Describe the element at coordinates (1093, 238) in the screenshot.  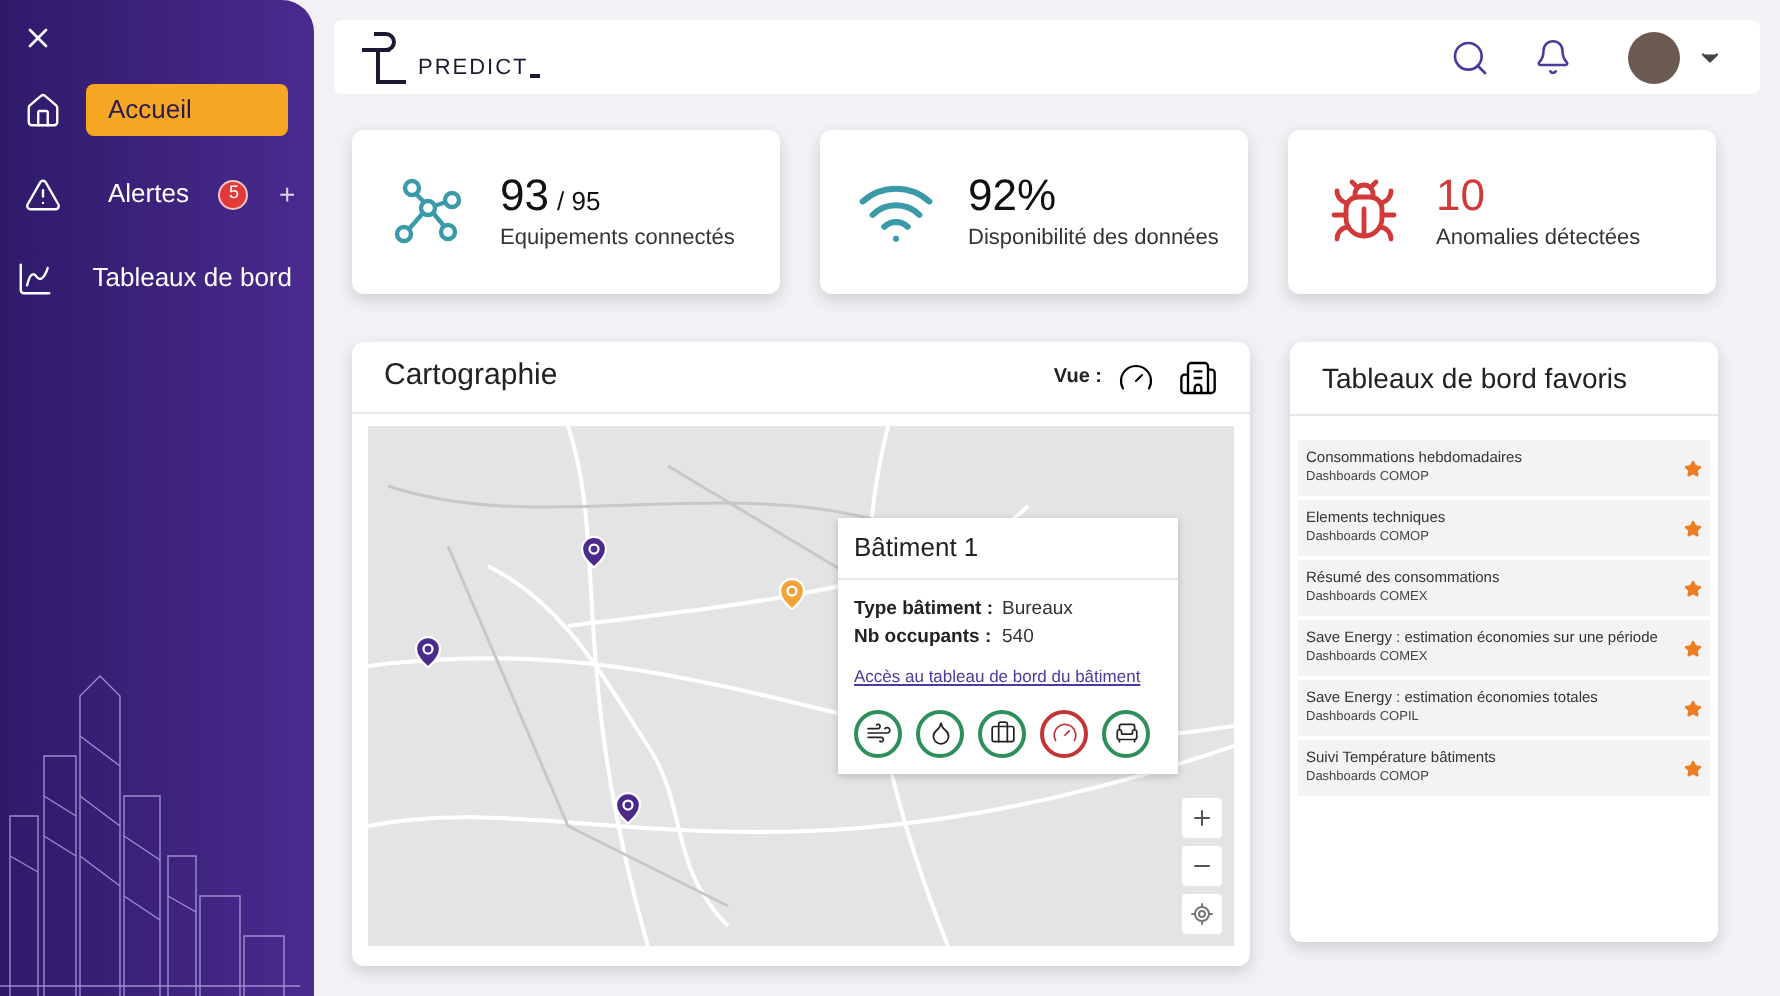
I see `stat-label: Disponibilité des données` at that location.